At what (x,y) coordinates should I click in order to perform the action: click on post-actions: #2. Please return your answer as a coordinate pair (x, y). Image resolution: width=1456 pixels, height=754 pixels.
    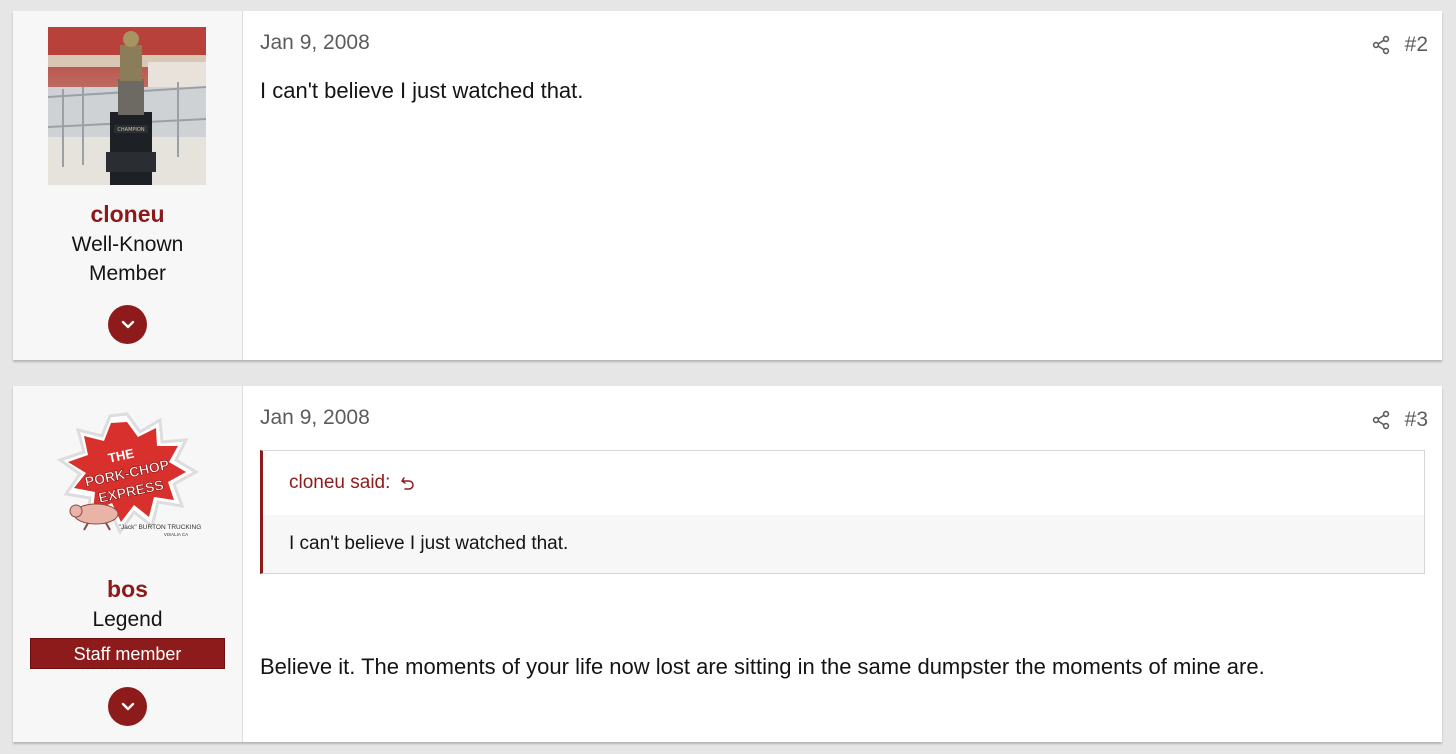
    Looking at the image, I should click on (1399, 45).